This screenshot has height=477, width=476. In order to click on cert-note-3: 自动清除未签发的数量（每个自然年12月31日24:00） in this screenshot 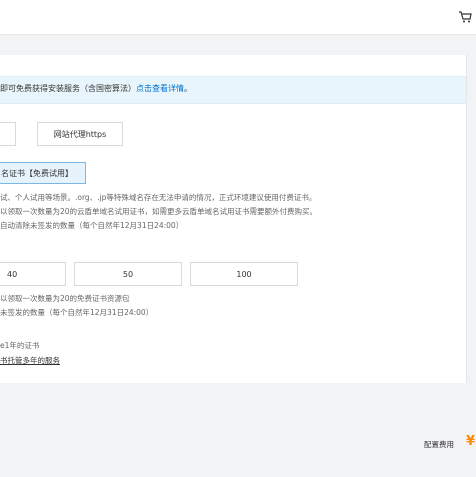, I will do `click(92, 225)`.